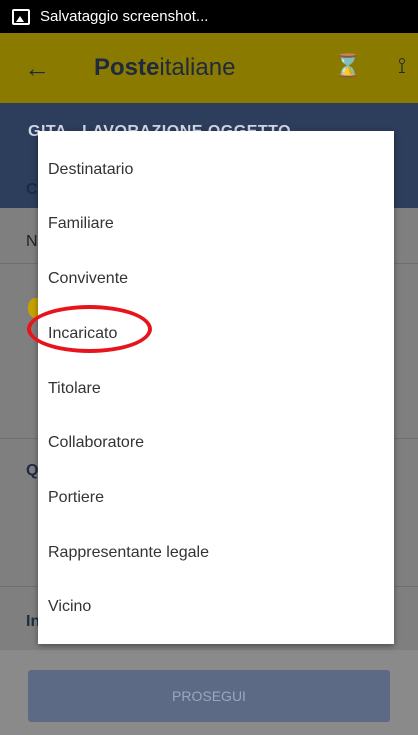  I want to click on option-rappresentante-legale: Rappresentante legale, so click(128, 553).